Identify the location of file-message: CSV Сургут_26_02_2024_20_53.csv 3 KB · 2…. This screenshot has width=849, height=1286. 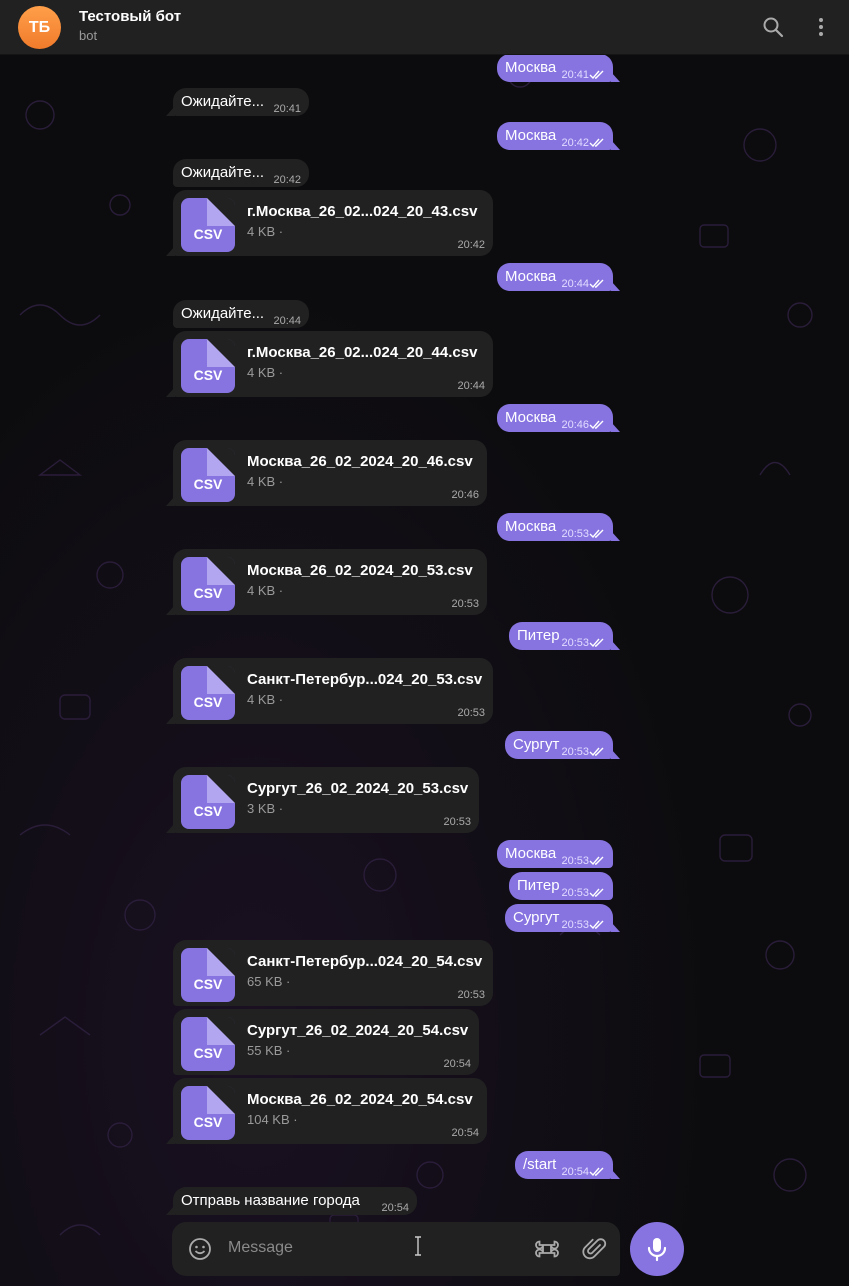
(322, 800).